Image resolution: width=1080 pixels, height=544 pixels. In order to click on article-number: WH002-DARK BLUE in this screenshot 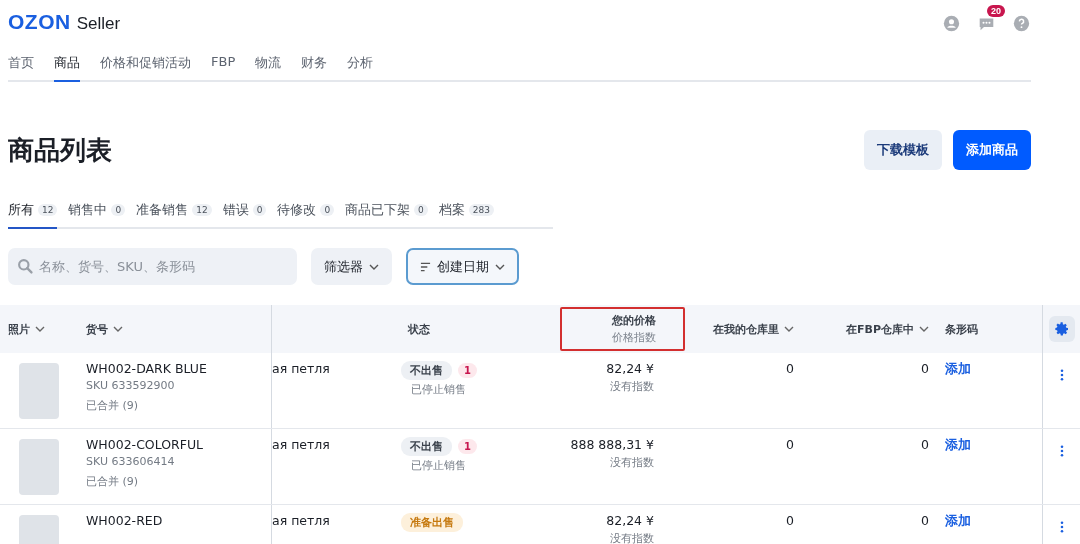, I will do `click(147, 368)`.